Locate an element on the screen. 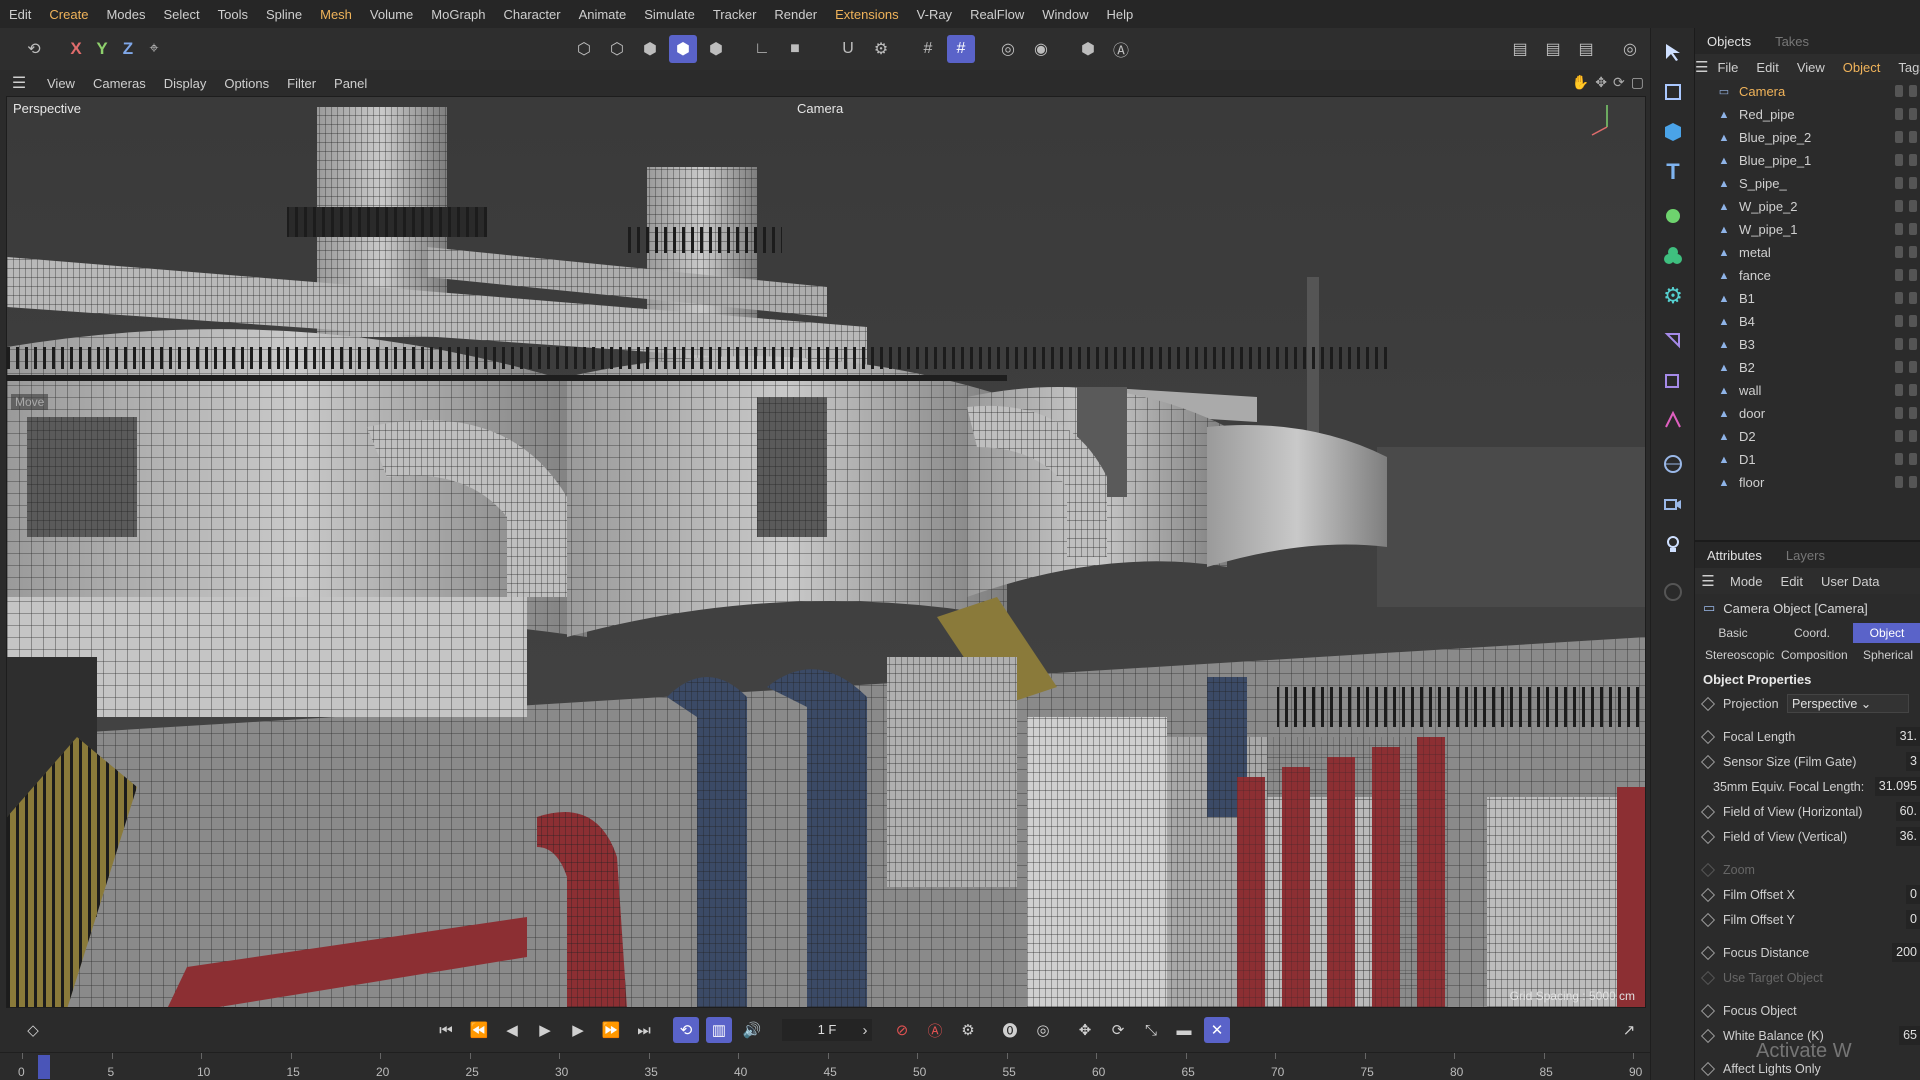 The height and width of the screenshot is (1080, 1920). field-icon is located at coordinates (1673, 340).